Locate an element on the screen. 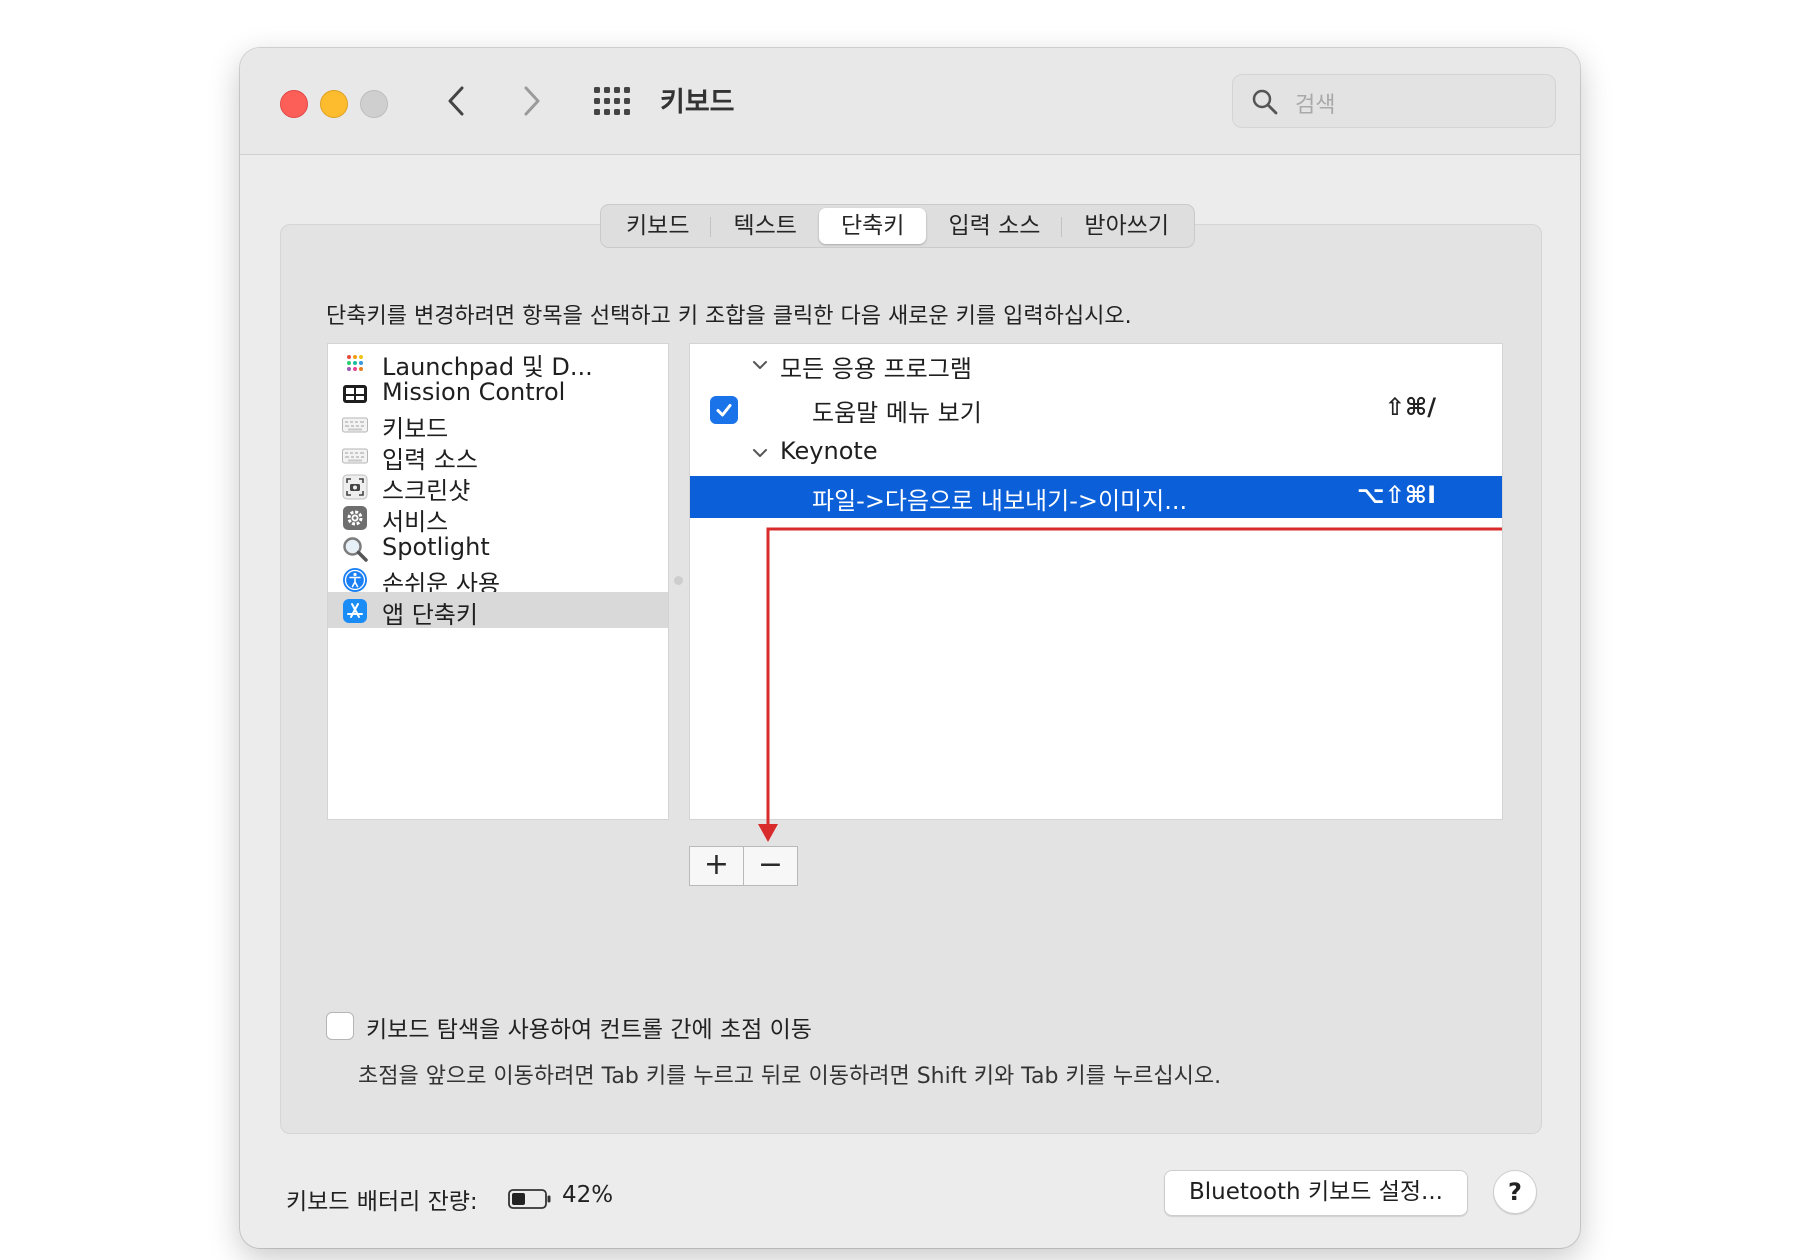 The height and width of the screenshot is (1260, 1812). tab-bar: 키보드 텍스트 단축키 입력 소스 받아쓰기 is located at coordinates (898, 226).